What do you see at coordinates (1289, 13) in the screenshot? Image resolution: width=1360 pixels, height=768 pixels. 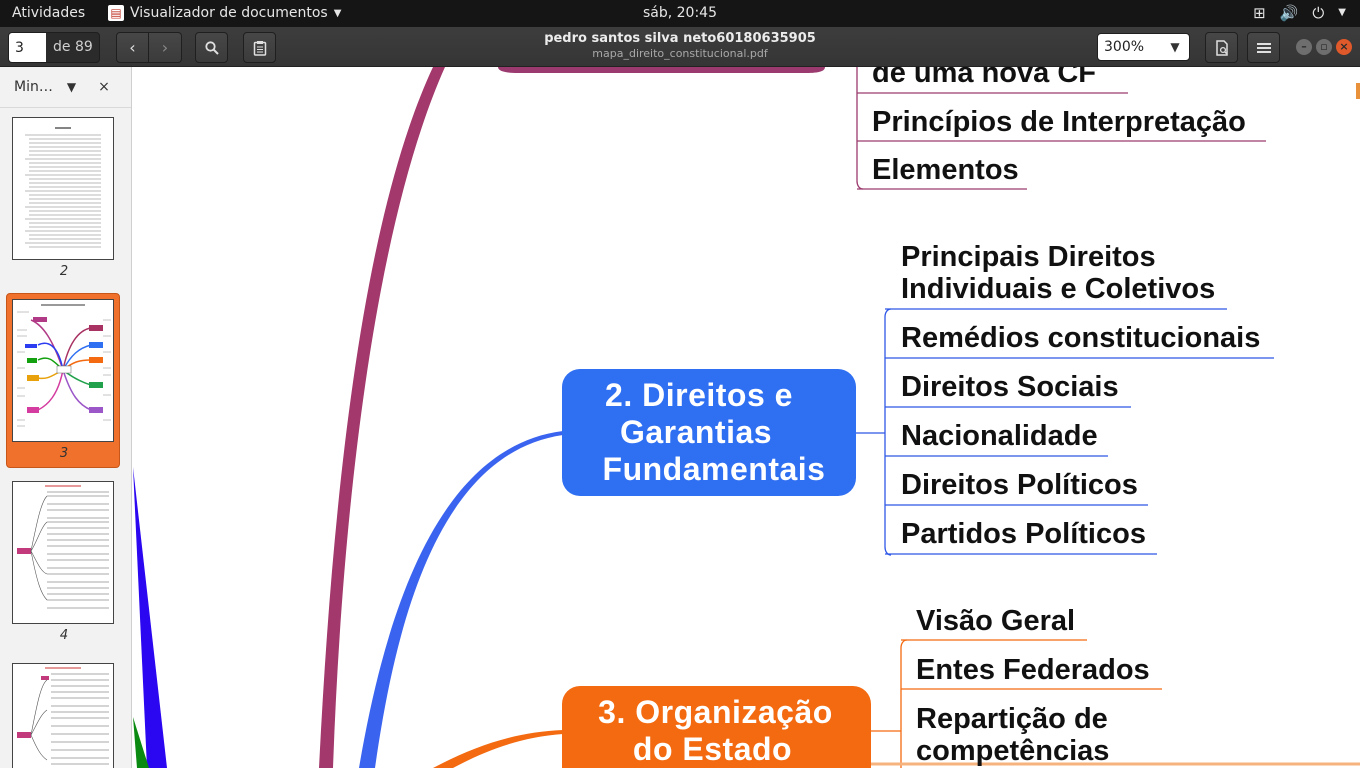 I see `volume-icon: 🔊` at bounding box center [1289, 13].